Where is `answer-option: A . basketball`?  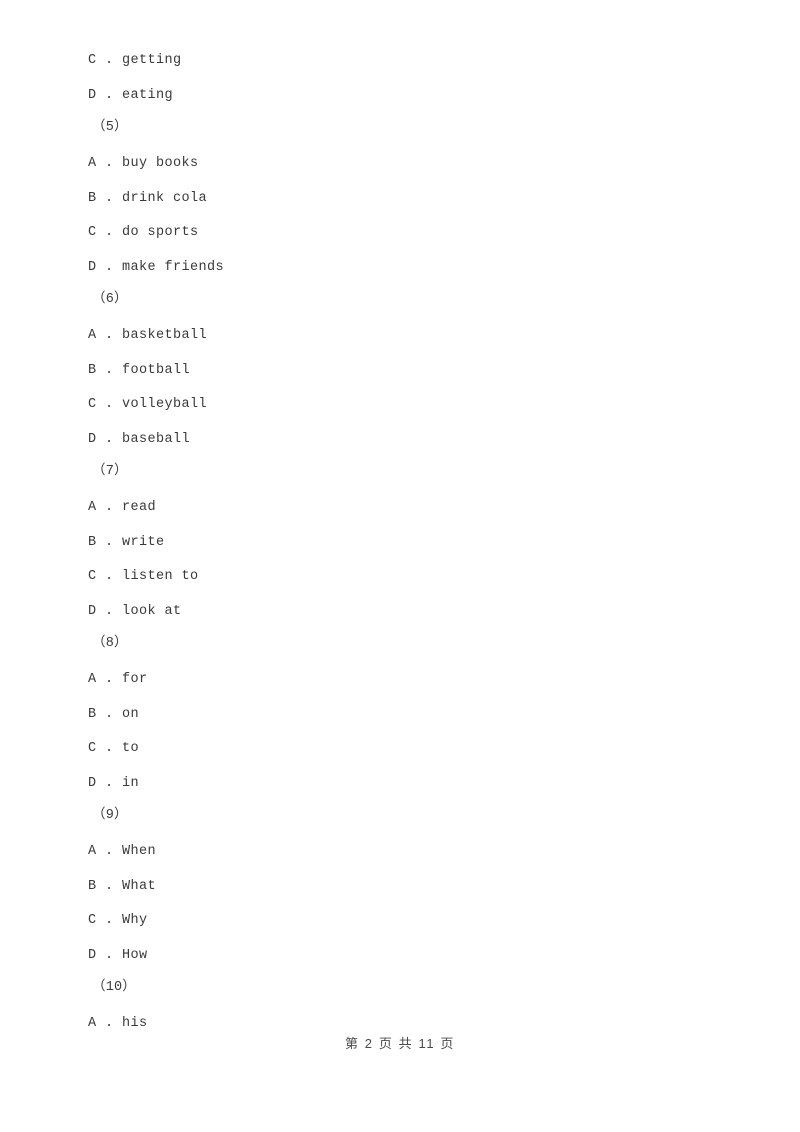
answer-option: A . basketball is located at coordinates (148, 335).